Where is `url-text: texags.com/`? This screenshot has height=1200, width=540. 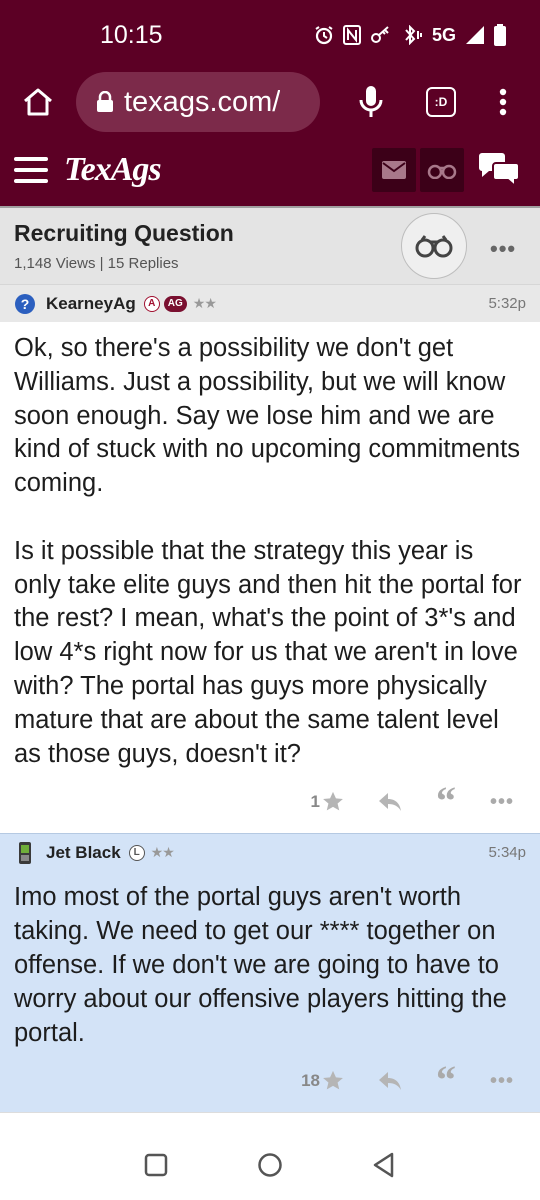
url-text: texags.com/ is located at coordinates (202, 101).